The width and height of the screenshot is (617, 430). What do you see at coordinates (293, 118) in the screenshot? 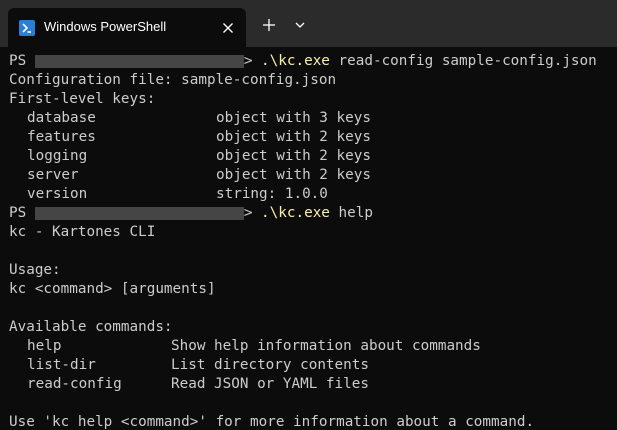
I see `key-desc: object with 3 keys` at bounding box center [293, 118].